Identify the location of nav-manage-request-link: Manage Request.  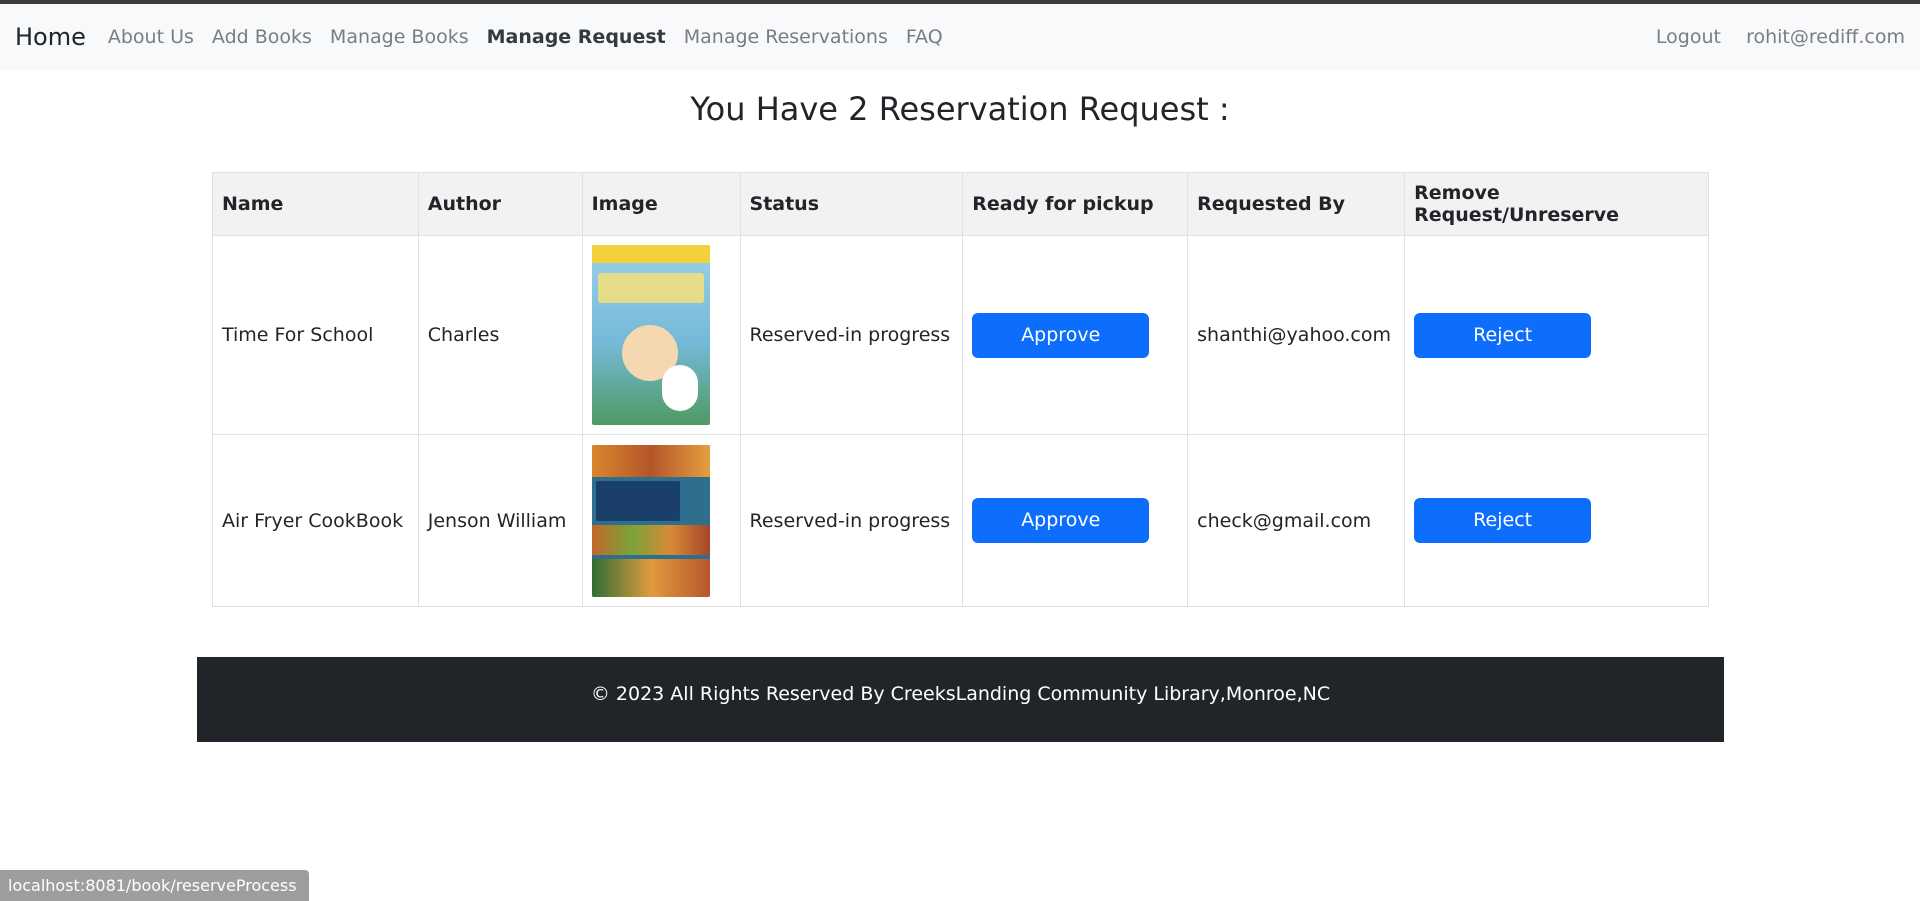
(576, 37).